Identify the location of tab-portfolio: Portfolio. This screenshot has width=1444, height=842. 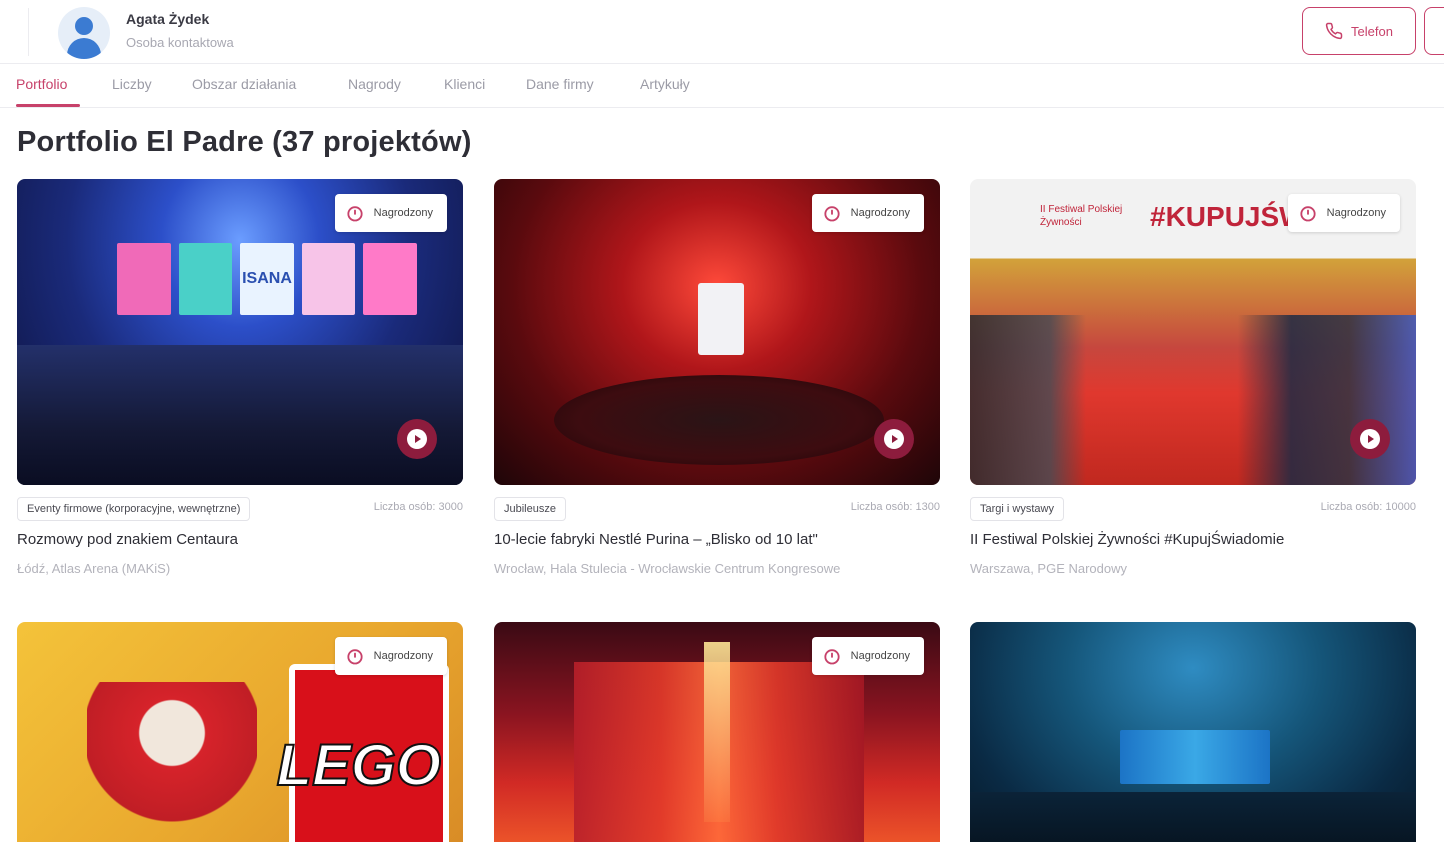
(41, 84).